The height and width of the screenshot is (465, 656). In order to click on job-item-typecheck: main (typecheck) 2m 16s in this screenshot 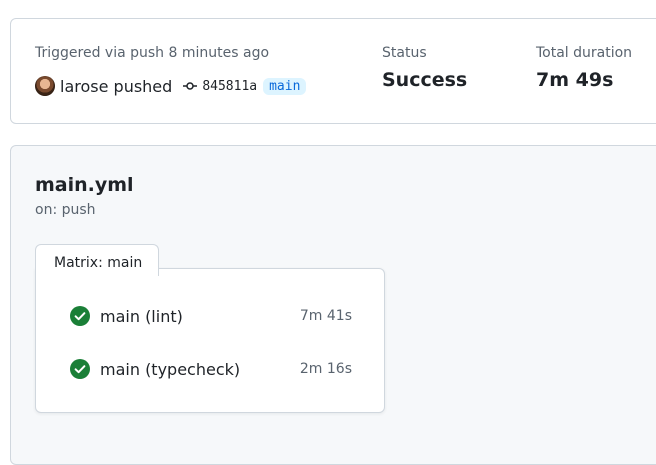, I will do `click(211, 369)`.